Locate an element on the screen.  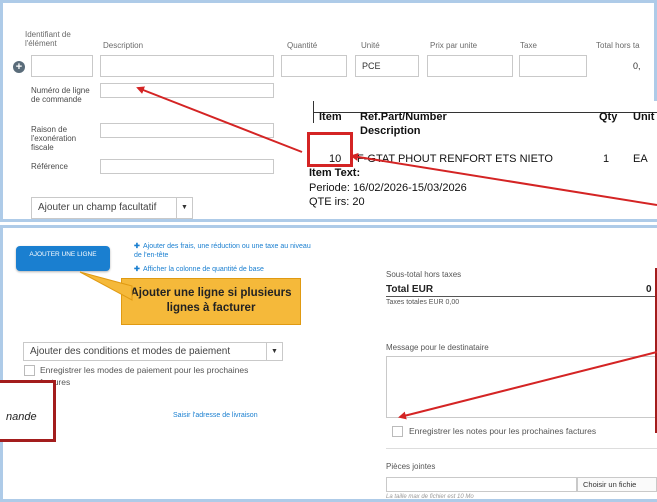
col-qty: Qty is located at coordinates (608, 117).